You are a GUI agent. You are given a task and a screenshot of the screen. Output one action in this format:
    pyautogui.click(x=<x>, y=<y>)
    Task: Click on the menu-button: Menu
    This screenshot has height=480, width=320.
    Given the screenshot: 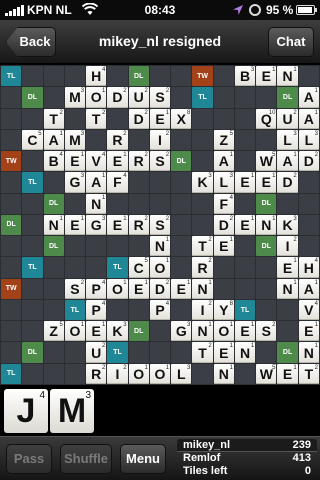 What is the action you would take?
    pyautogui.click(x=143, y=459)
    